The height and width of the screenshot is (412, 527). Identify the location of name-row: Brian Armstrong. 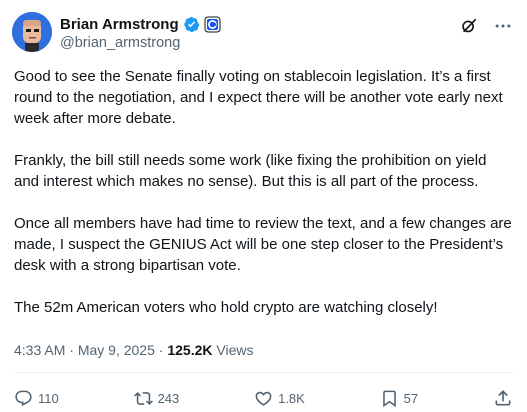
(140, 24).